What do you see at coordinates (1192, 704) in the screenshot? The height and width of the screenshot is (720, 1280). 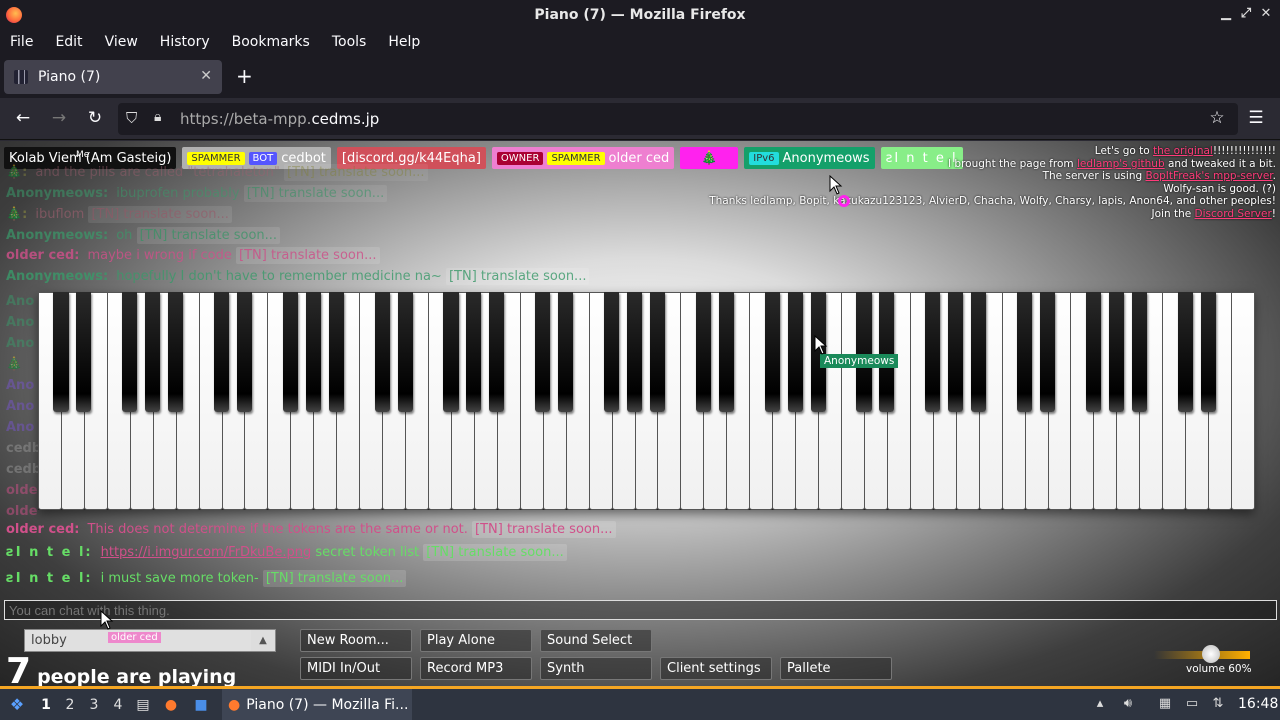 I see `display-icon: ▭` at bounding box center [1192, 704].